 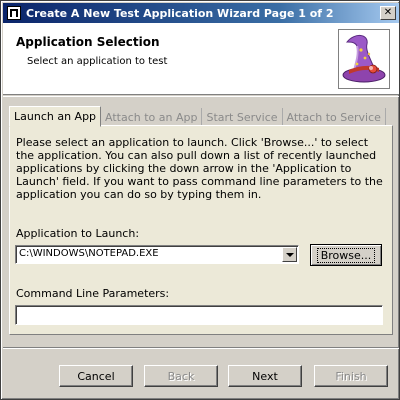 I want to click on header-divider, so click(x=201, y=96).